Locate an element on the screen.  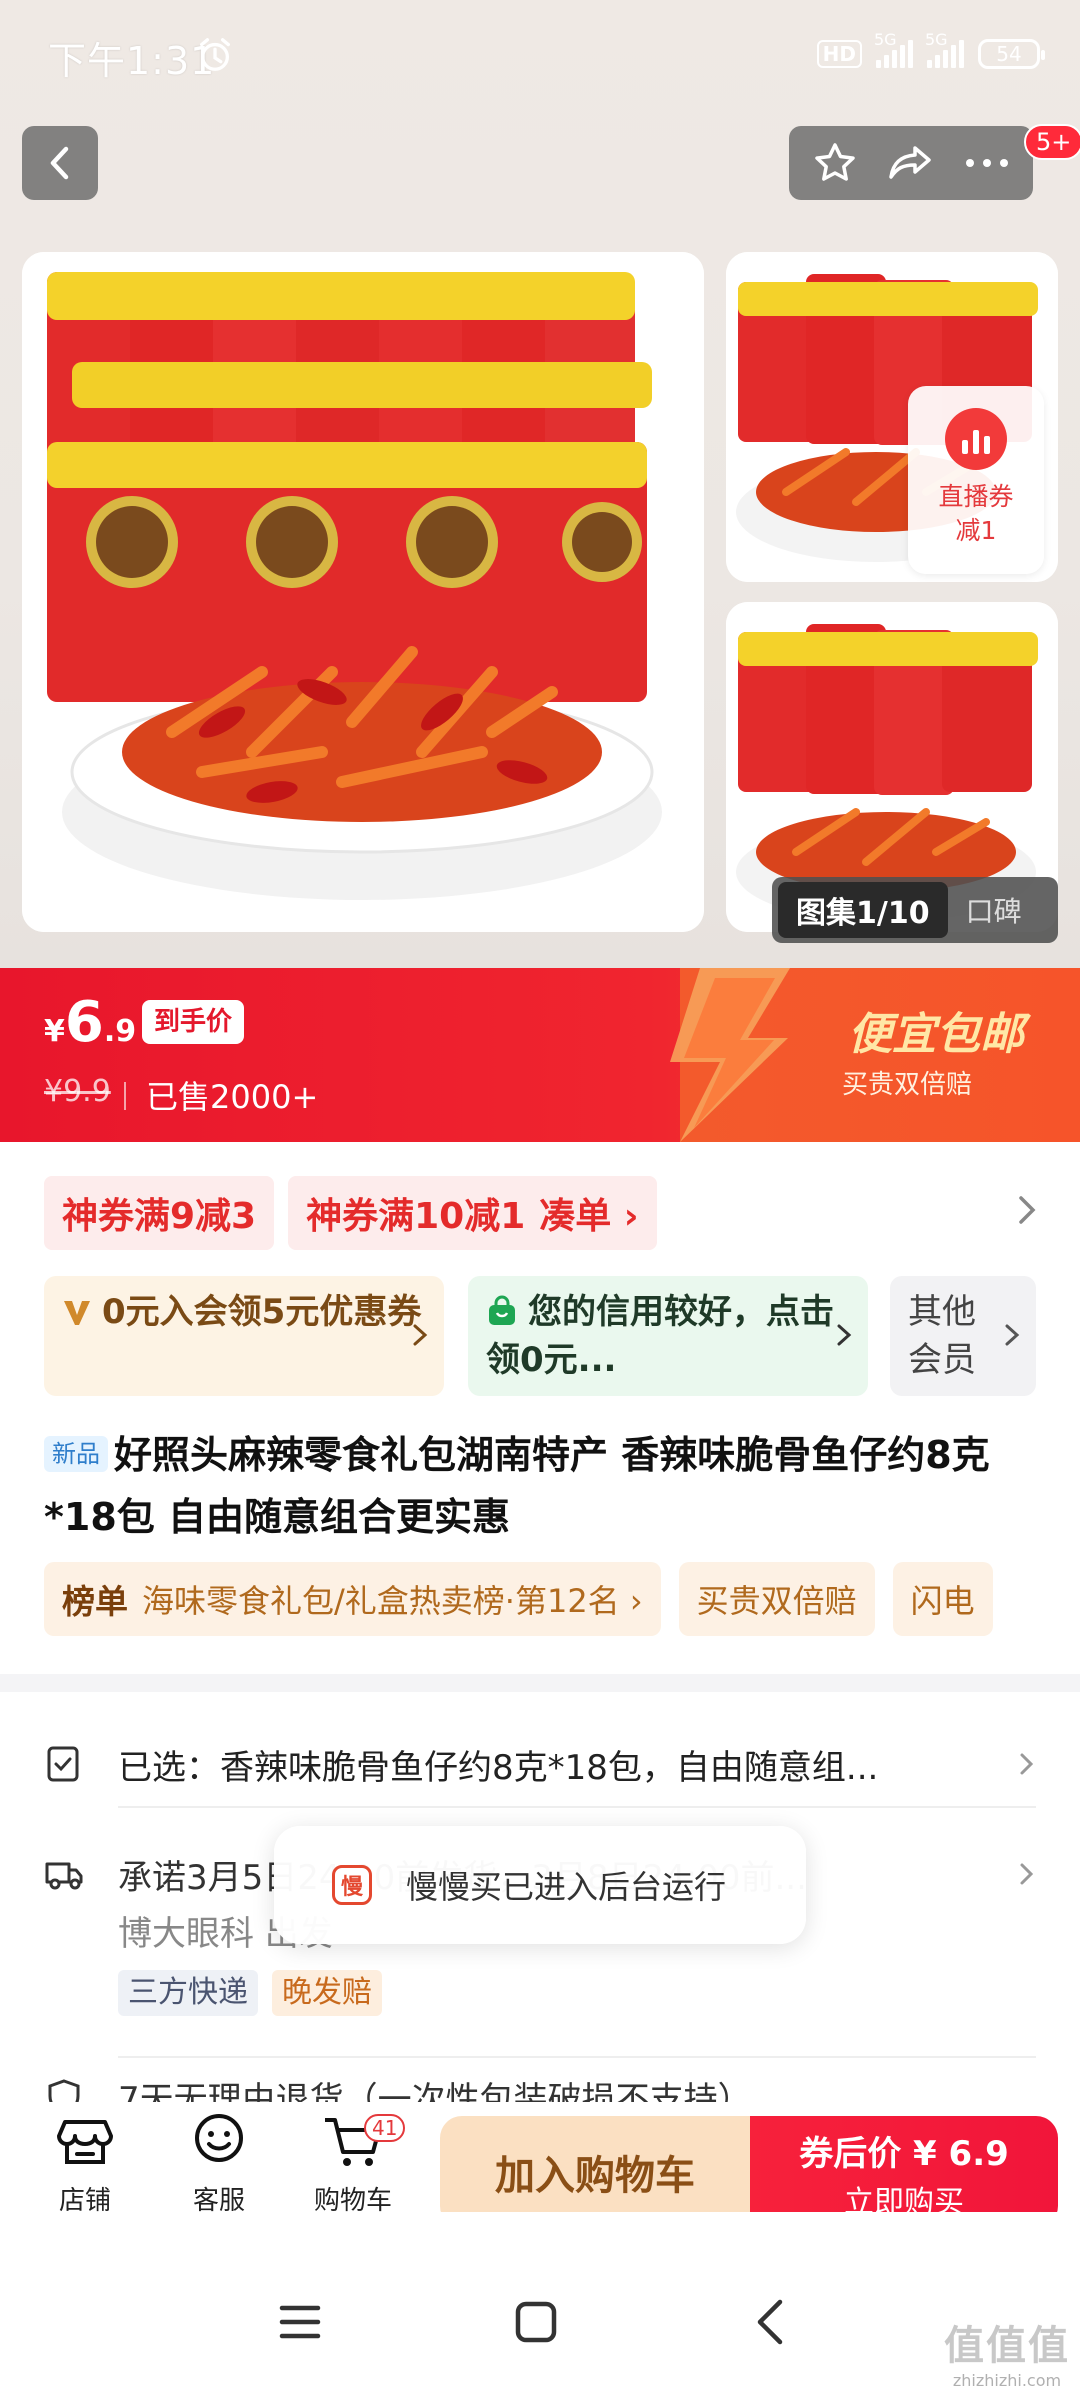
chevron-left-icon is located at coordinates (59, 163).